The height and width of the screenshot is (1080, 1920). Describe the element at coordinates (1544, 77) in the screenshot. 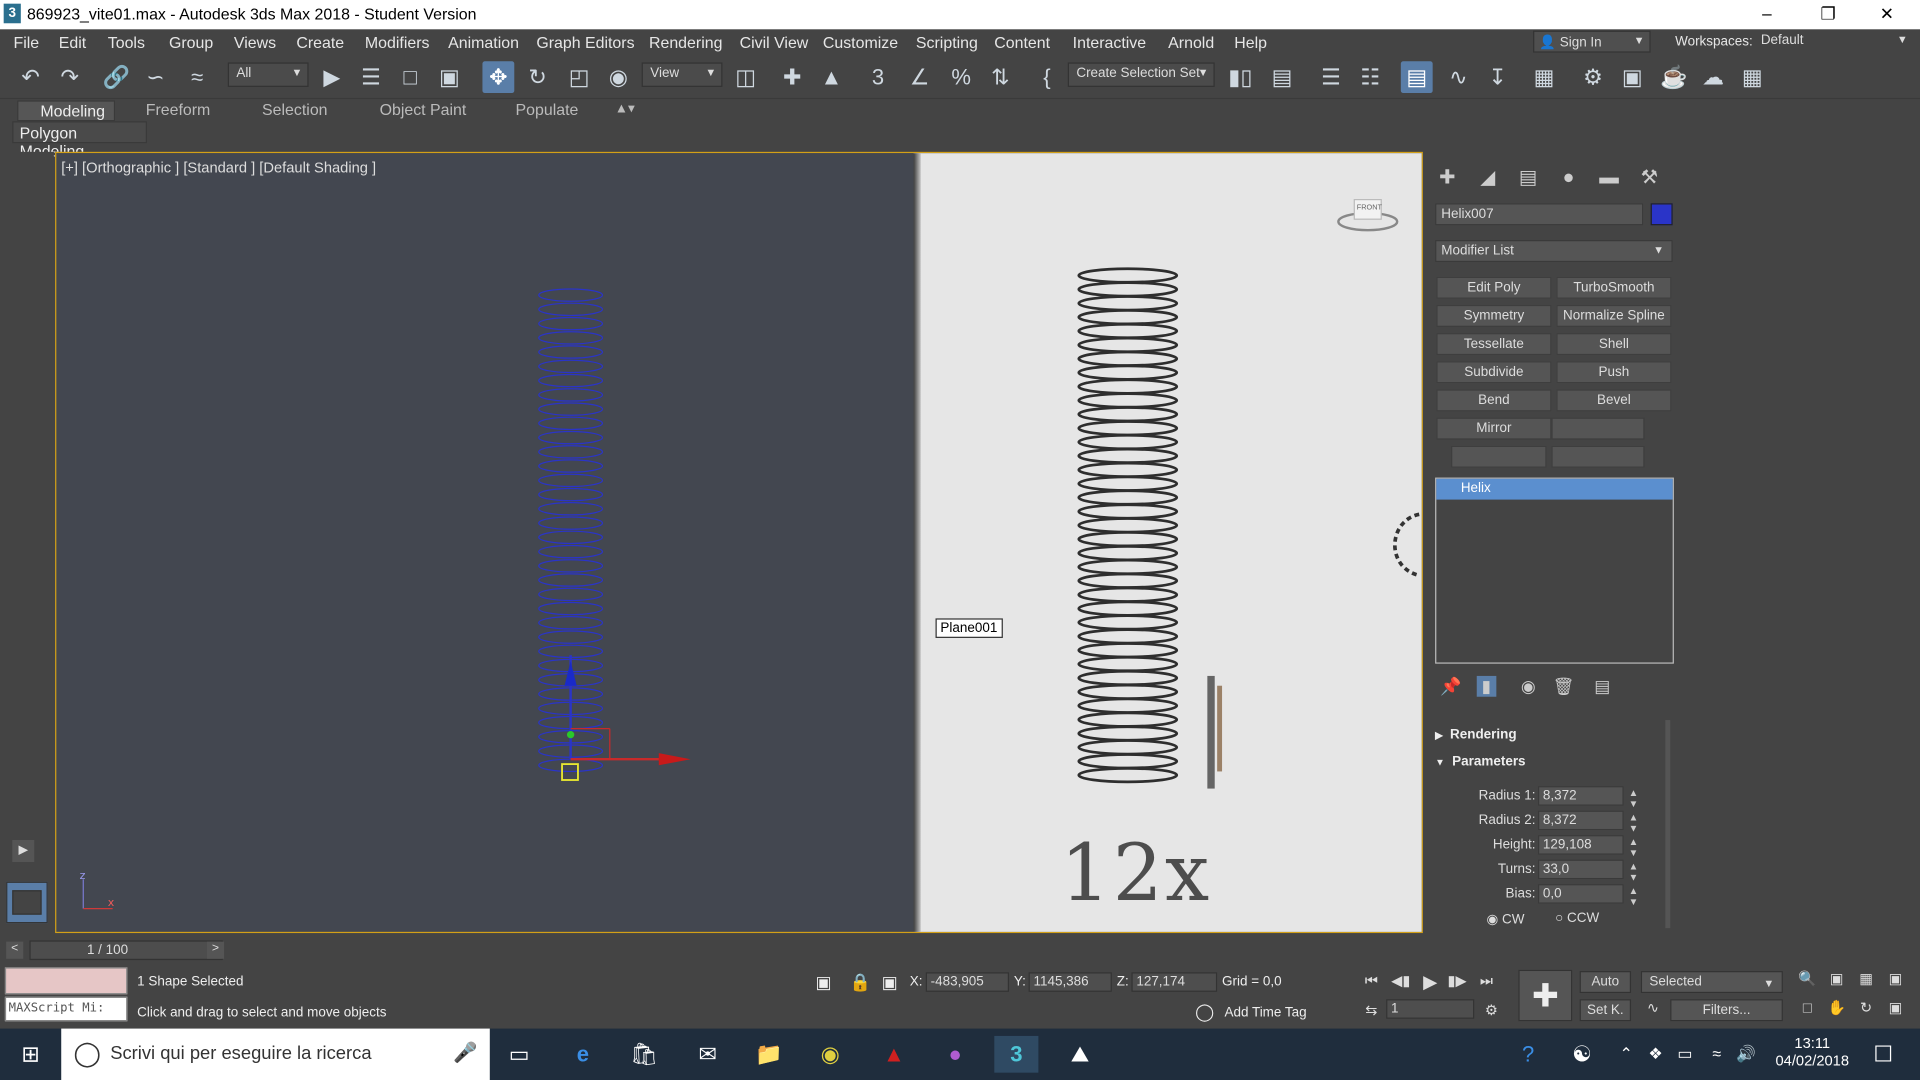

I see `material-editor-icon: ▦` at that location.